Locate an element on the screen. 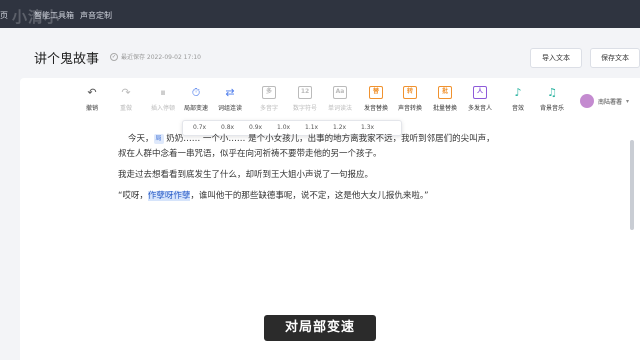 This screenshot has width=640, height=360. bgm-icon: ♫ is located at coordinates (552, 92).